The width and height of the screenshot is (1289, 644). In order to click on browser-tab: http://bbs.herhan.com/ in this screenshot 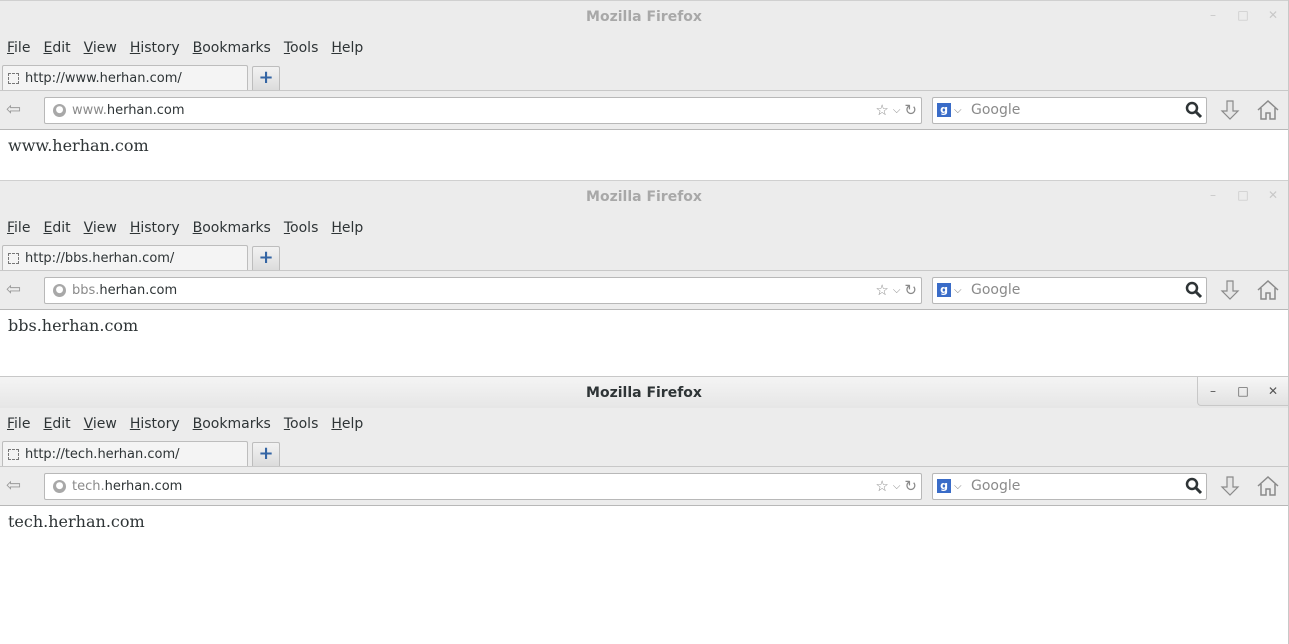, I will do `click(125, 257)`.